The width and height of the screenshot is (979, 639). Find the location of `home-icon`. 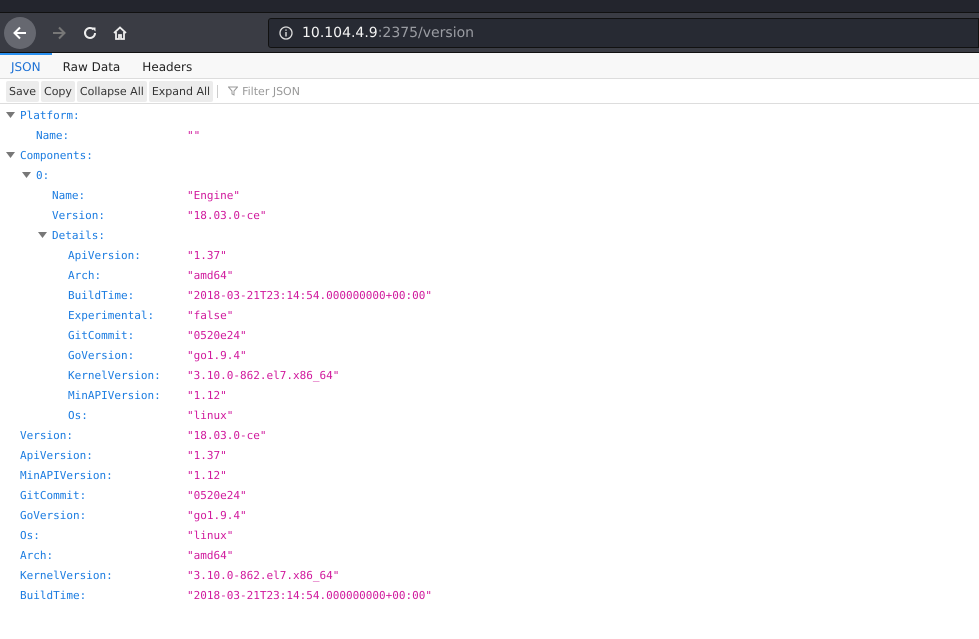

home-icon is located at coordinates (120, 32).